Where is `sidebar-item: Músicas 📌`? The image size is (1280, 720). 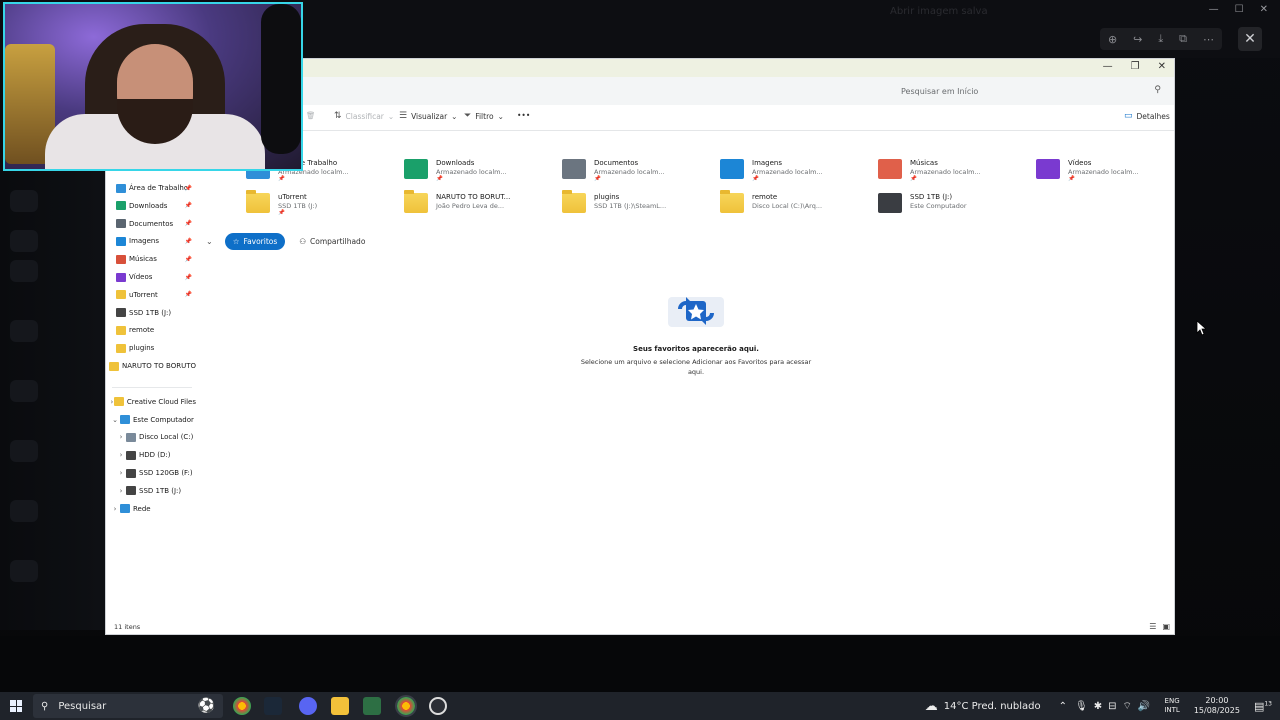 sidebar-item: Músicas 📌 is located at coordinates (151, 259).